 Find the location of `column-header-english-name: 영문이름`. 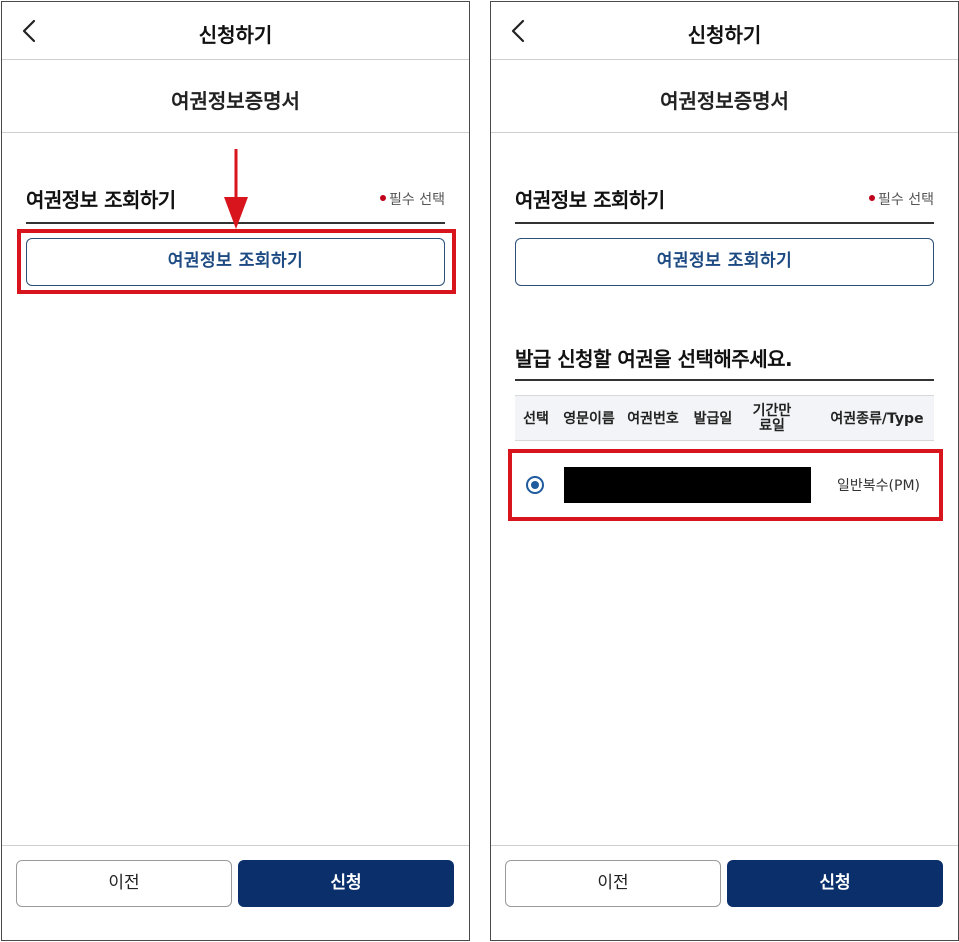

column-header-english-name: 영문이름 is located at coordinates (589, 418).